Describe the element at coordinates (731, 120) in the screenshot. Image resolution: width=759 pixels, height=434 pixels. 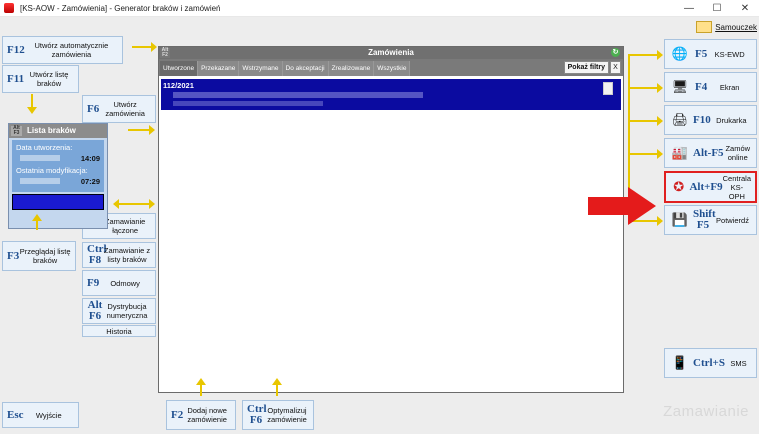
I see `button-label: Drukarka` at that location.